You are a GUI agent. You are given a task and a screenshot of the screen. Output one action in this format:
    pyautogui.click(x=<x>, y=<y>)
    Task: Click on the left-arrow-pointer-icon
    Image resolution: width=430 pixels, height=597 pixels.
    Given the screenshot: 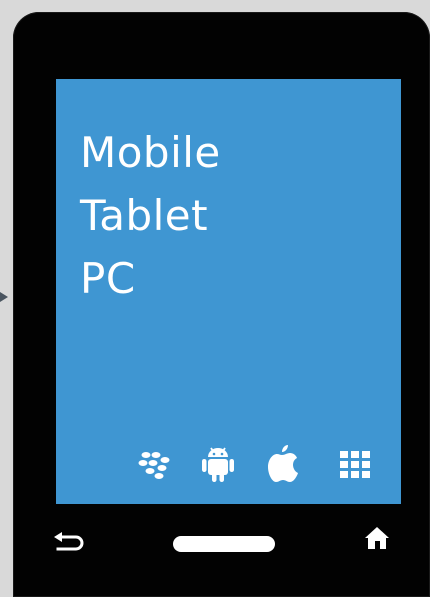 What is the action you would take?
    pyautogui.click(x=4, y=297)
    